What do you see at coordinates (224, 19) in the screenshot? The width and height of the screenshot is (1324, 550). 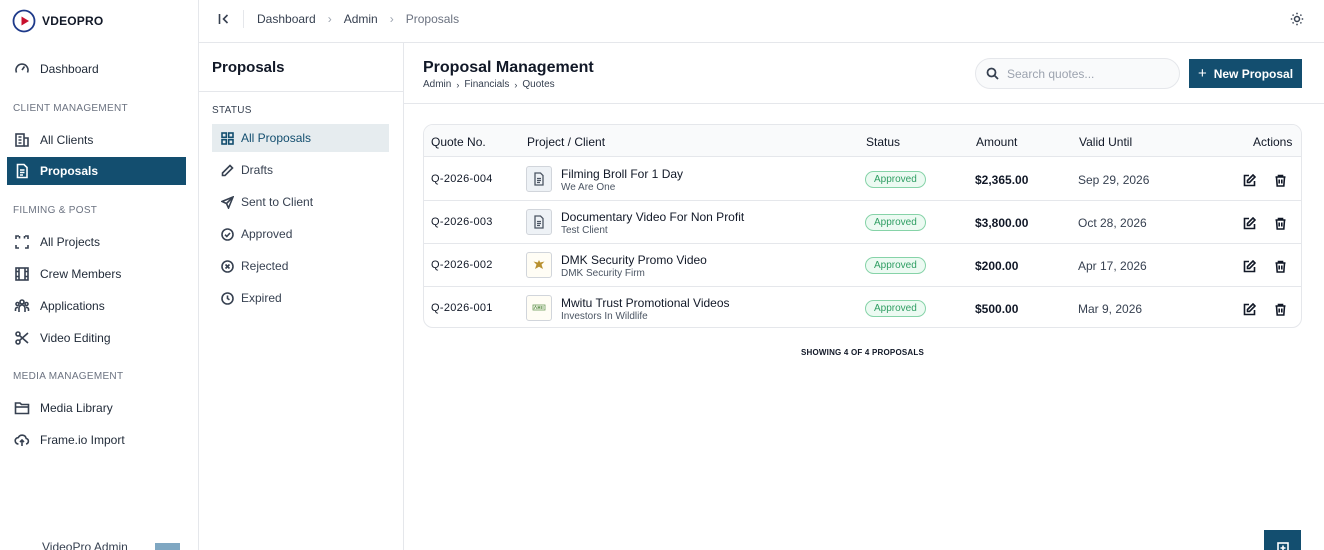 I see `collapse-sidebar-icon` at bounding box center [224, 19].